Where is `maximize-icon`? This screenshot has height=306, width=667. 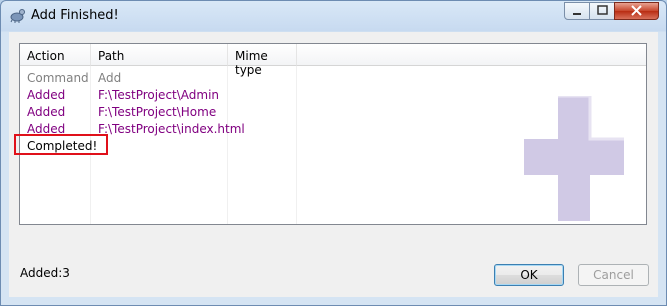
maximize-icon is located at coordinates (602, 10).